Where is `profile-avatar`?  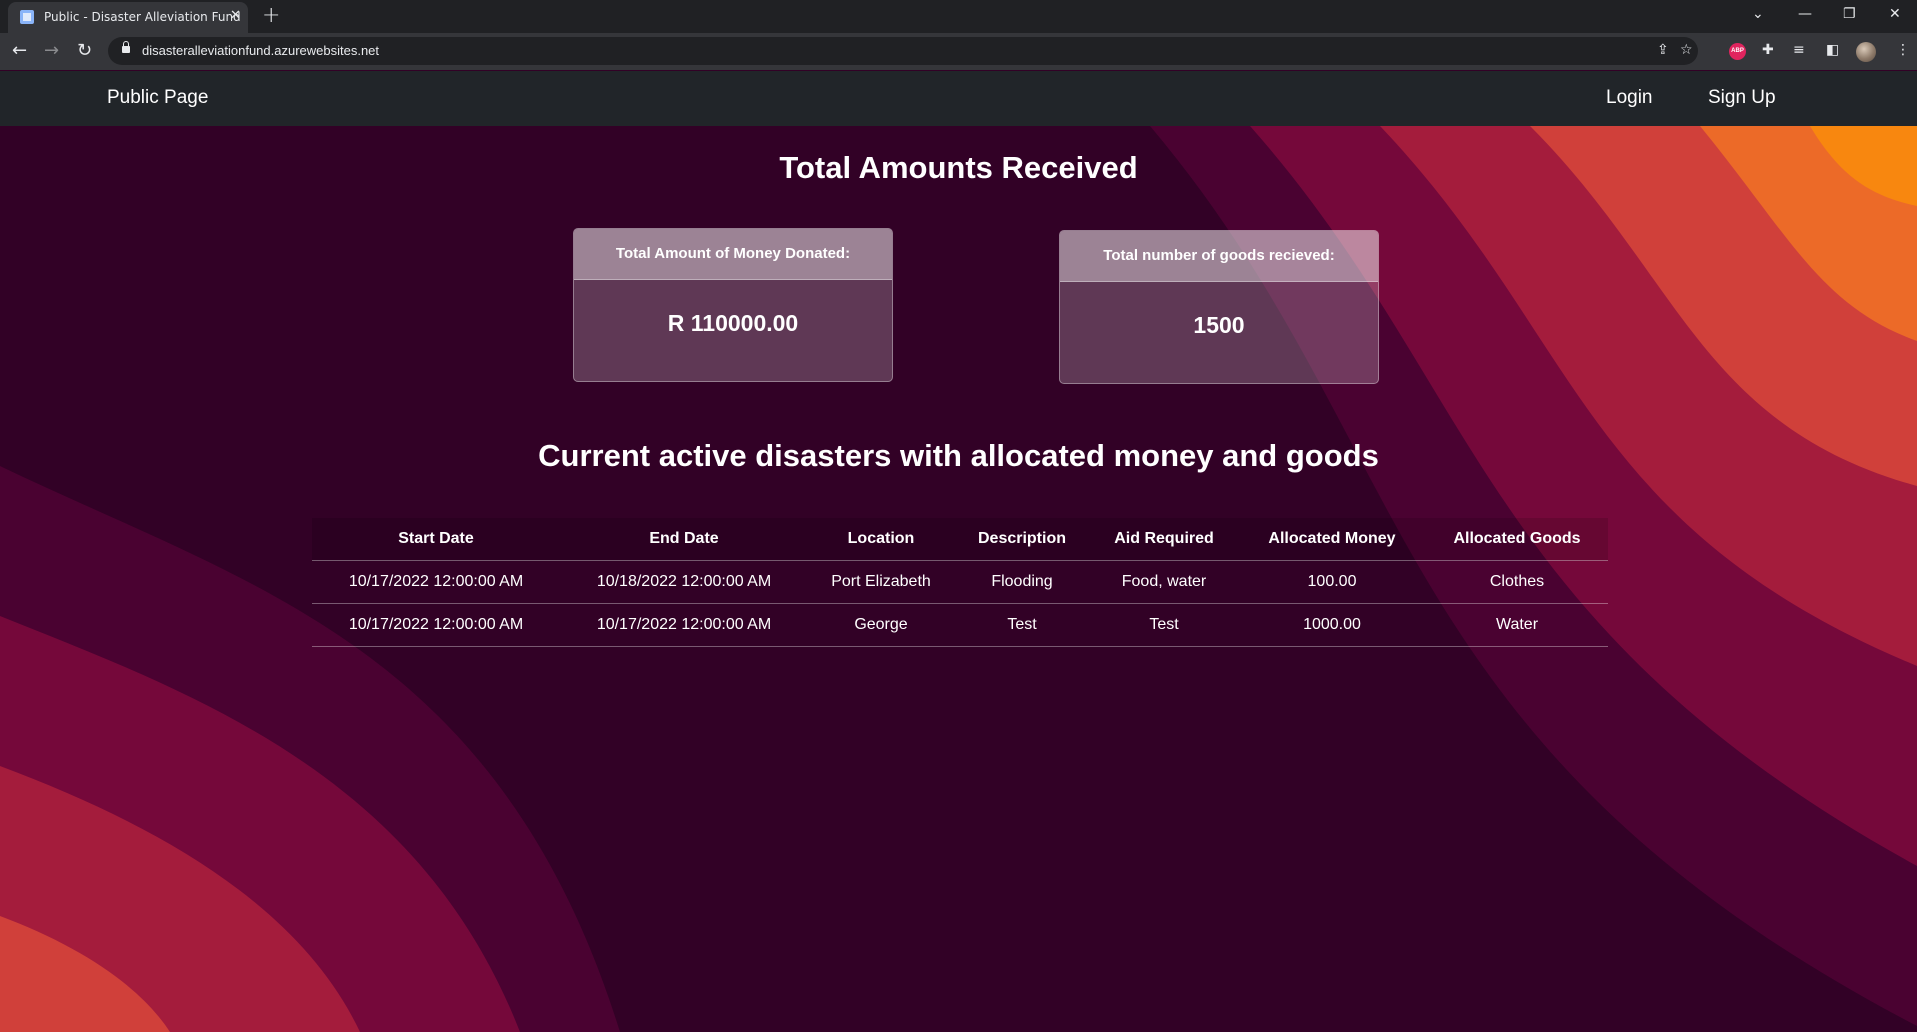 profile-avatar is located at coordinates (1866, 52).